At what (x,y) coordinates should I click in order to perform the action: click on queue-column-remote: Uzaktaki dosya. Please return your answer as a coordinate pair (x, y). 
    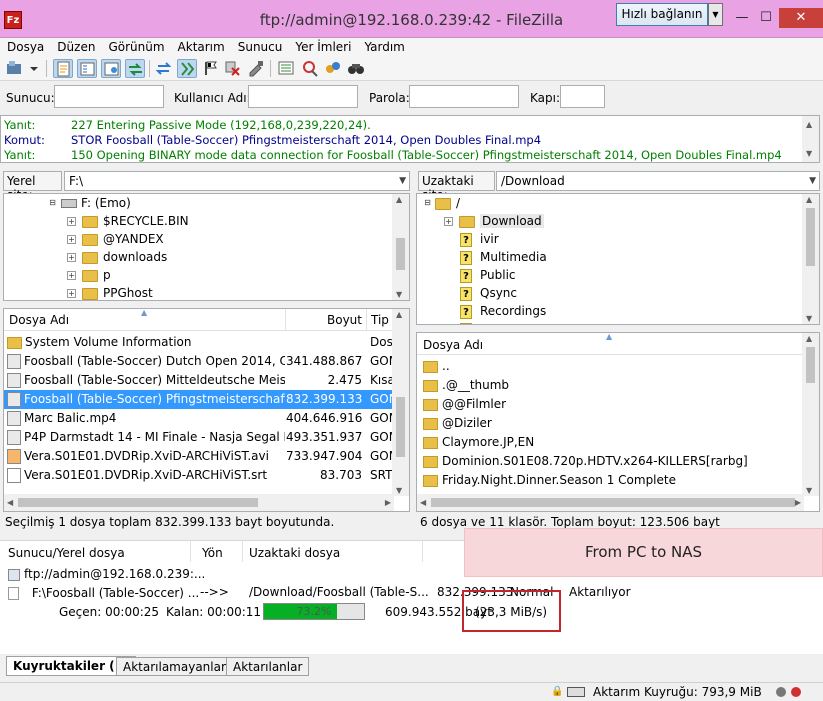
    Looking at the image, I should click on (294, 553).